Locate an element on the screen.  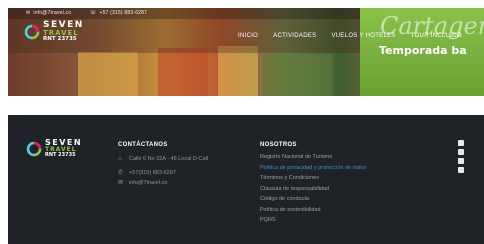
footer-logo: SEVEN TRAVEL RNT 23735 is located at coordinates (54, 148).